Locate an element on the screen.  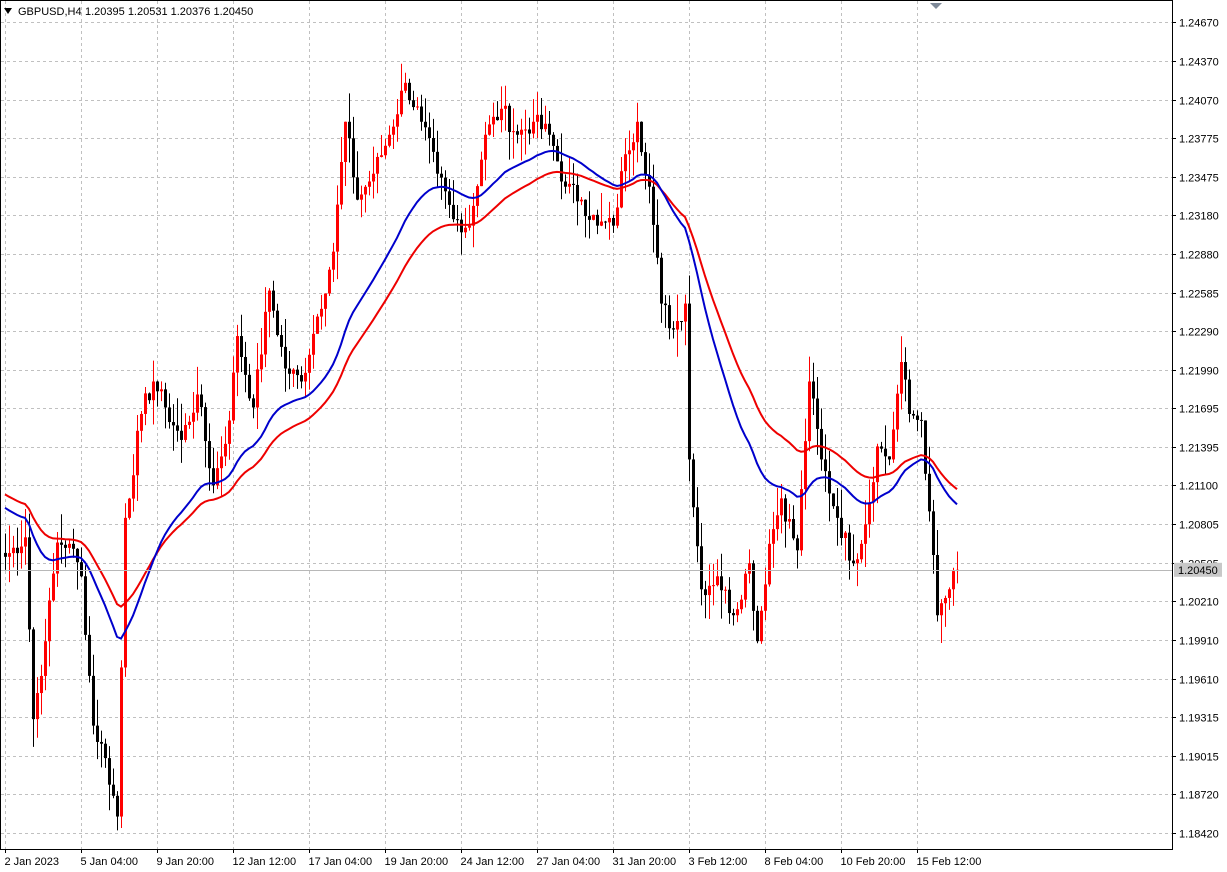
price-tick-label: 1.24070 is located at coordinates (1199, 102).